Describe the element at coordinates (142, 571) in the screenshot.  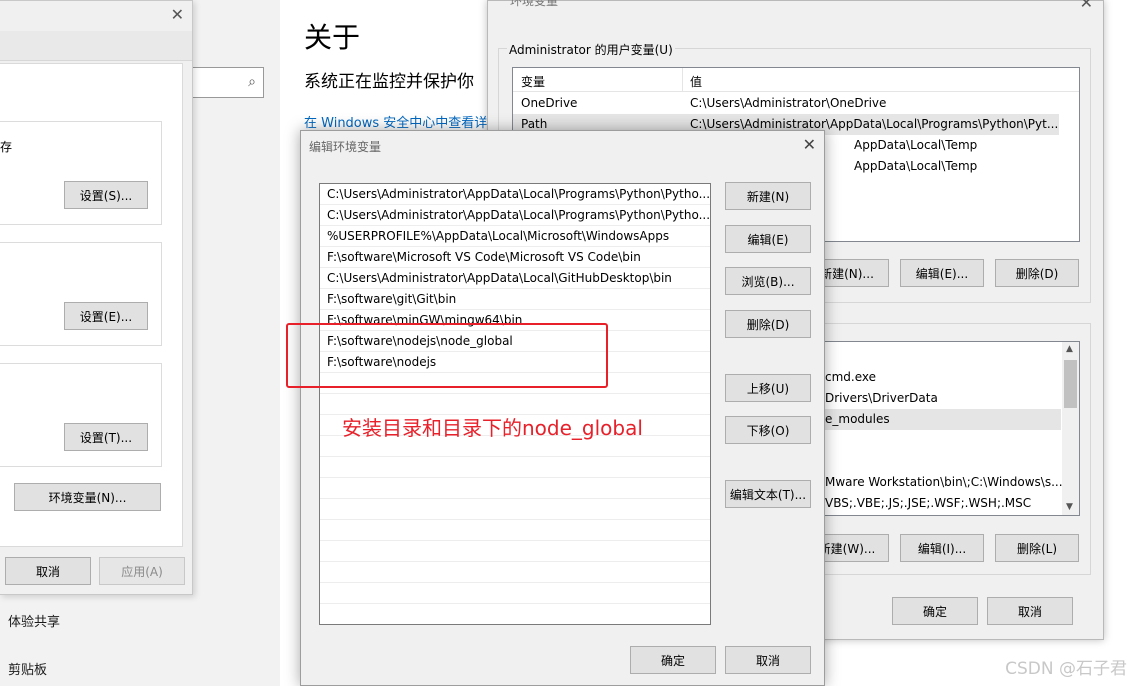
I see `apply-button: 应用(A)` at that location.